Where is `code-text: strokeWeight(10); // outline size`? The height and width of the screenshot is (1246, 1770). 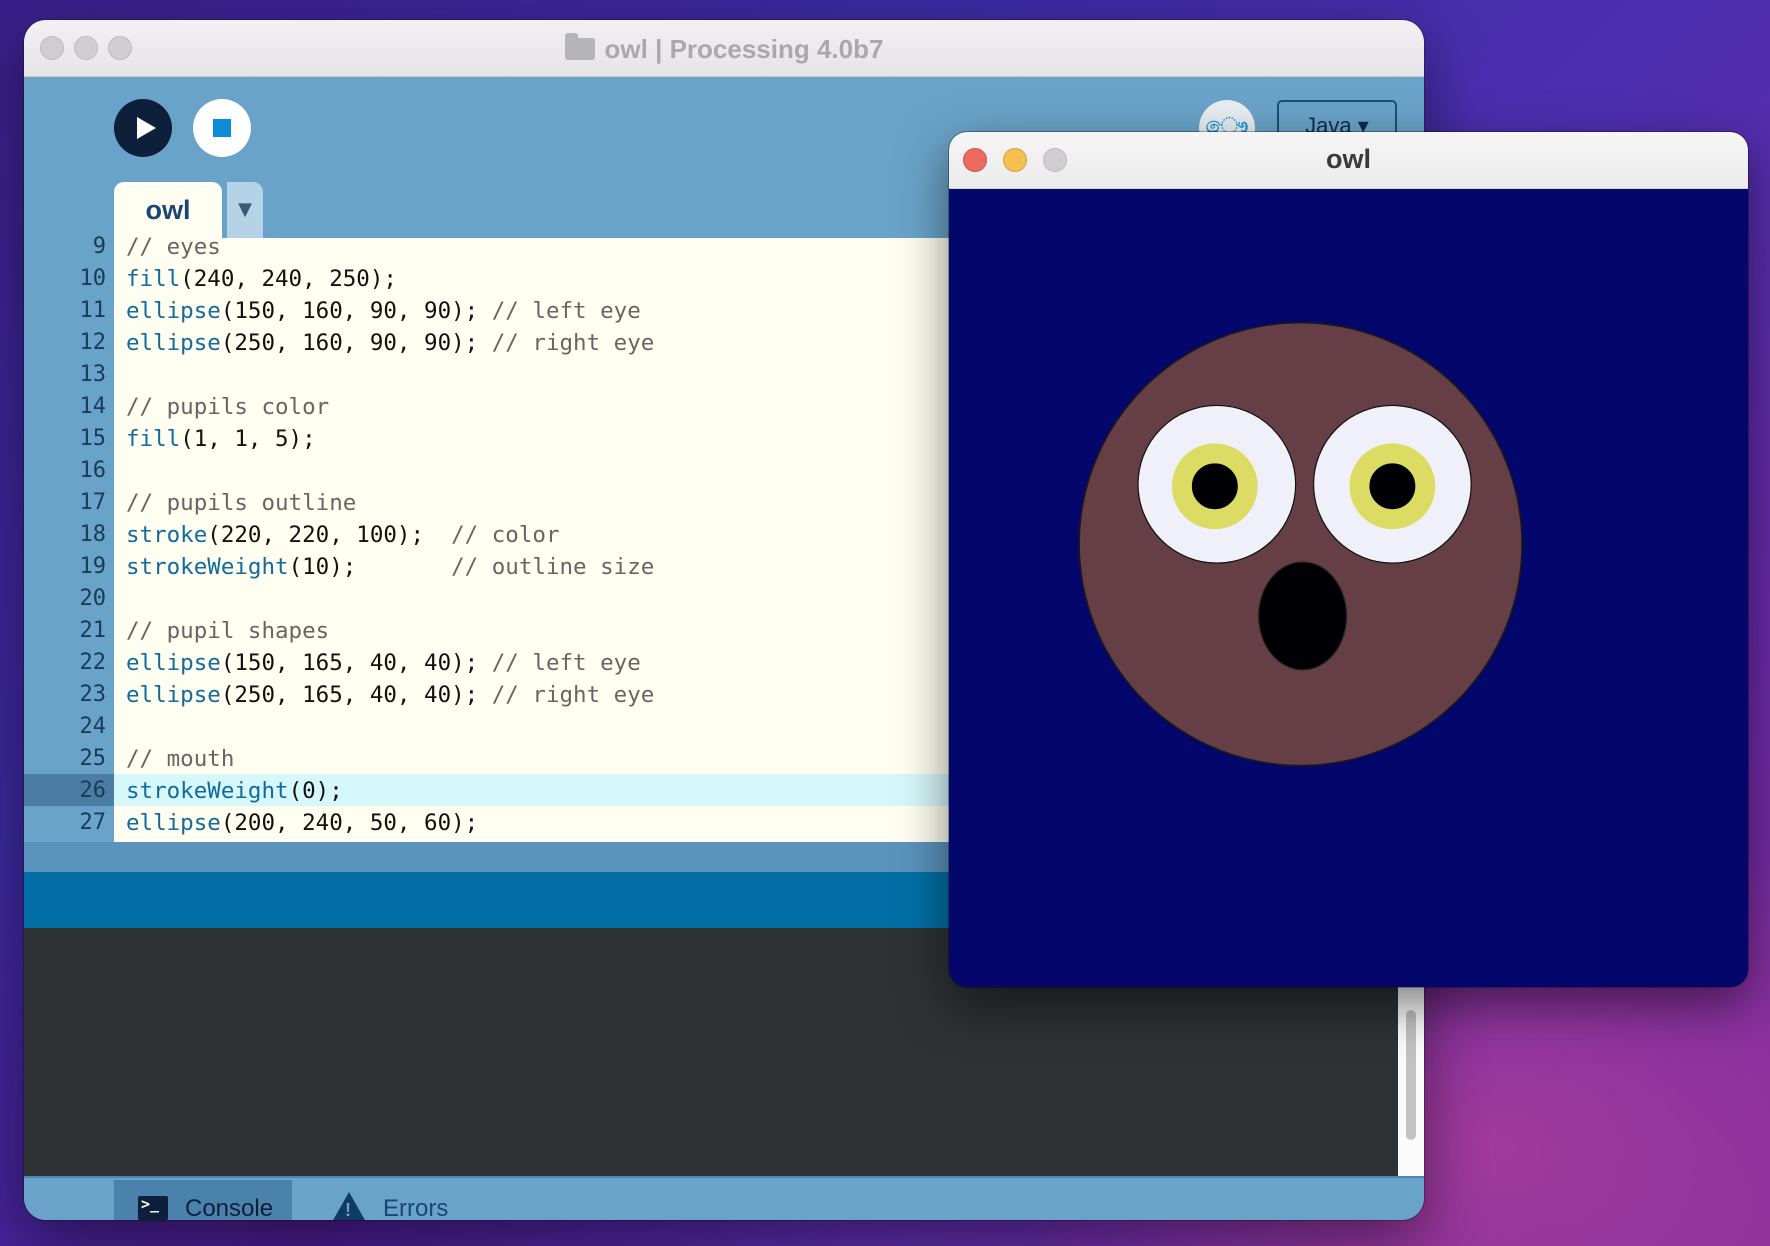 code-text: strokeWeight(10); // outline size is located at coordinates (390, 567).